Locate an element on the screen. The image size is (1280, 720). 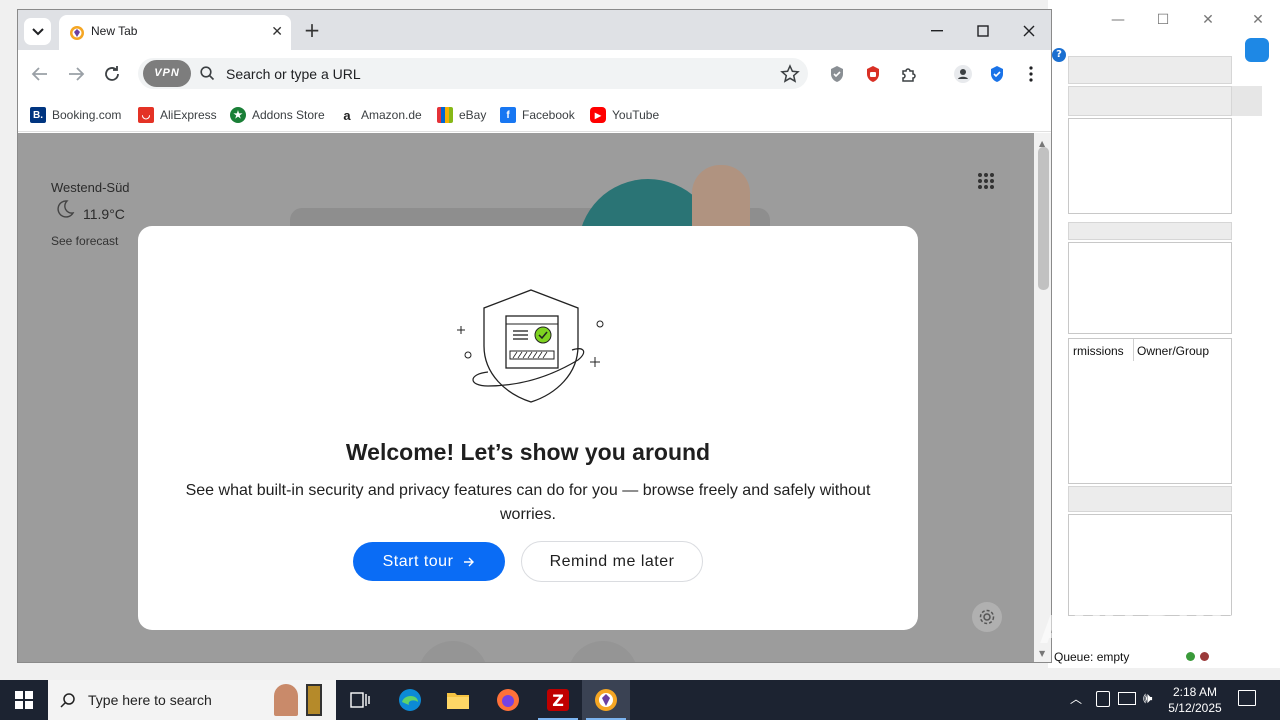
toolbar-strip is located at coordinates (1150, 70).